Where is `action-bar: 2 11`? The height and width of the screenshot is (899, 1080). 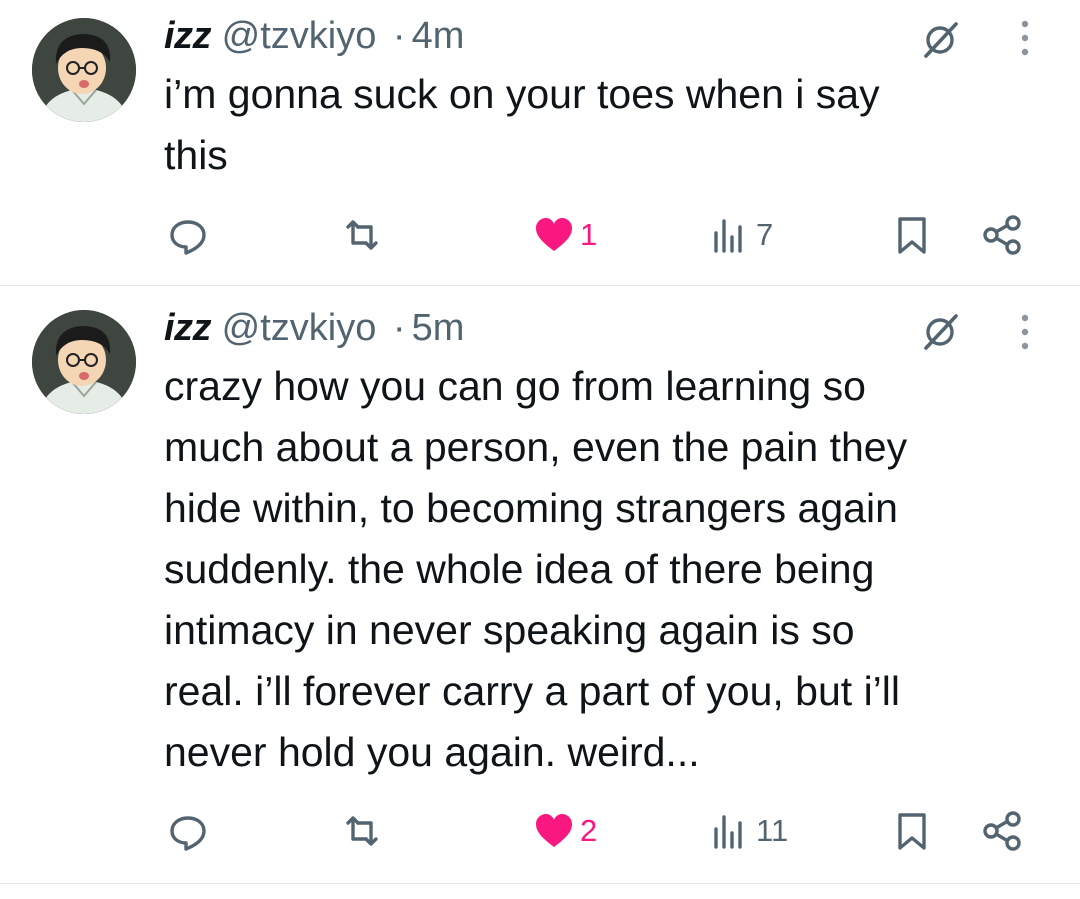
action-bar: 2 11 is located at coordinates (540, 831).